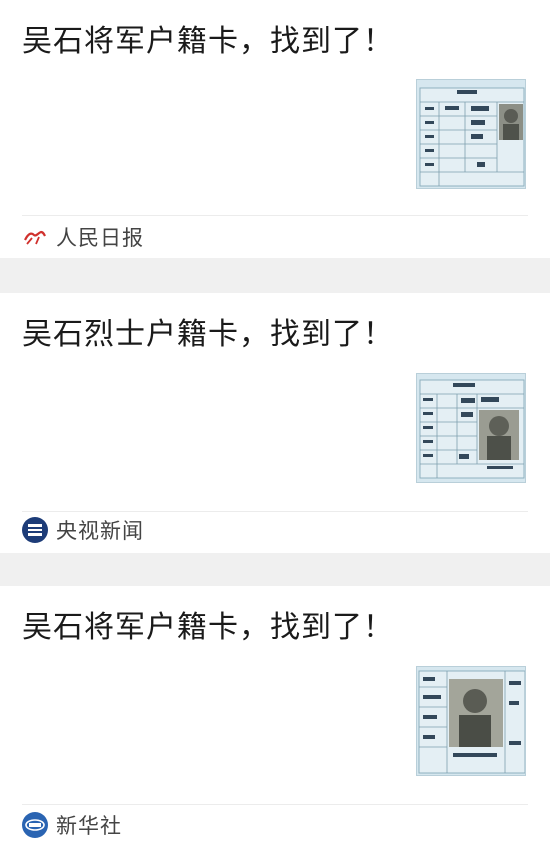 The width and height of the screenshot is (550, 853). Describe the element at coordinates (35, 530) in the screenshot. I see `cctv-news-logo-icon` at that location.